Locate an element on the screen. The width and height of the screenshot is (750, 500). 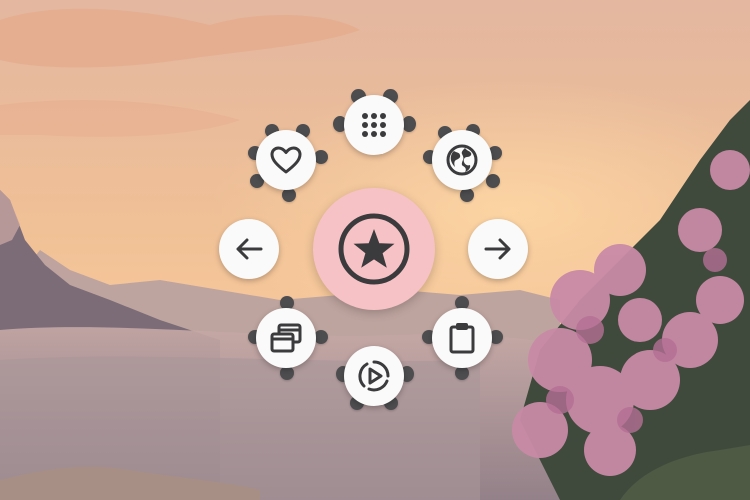
window-stack-icon is located at coordinates (286, 338).